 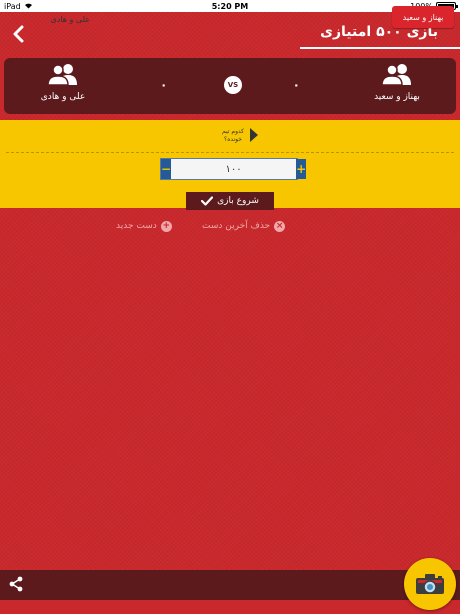 I want to click on dashed-divider, so click(x=230, y=152).